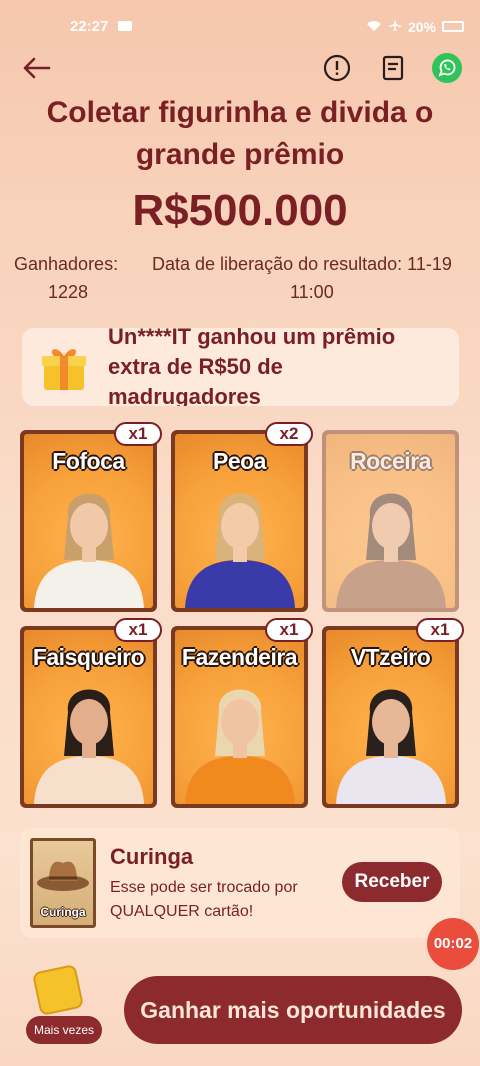  I want to click on sticker-card: Roceira, so click(390, 521).